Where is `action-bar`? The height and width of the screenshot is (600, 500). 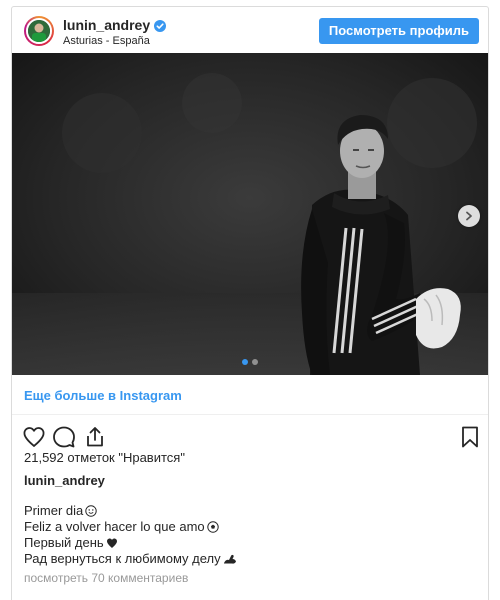 action-bar is located at coordinates (250, 435).